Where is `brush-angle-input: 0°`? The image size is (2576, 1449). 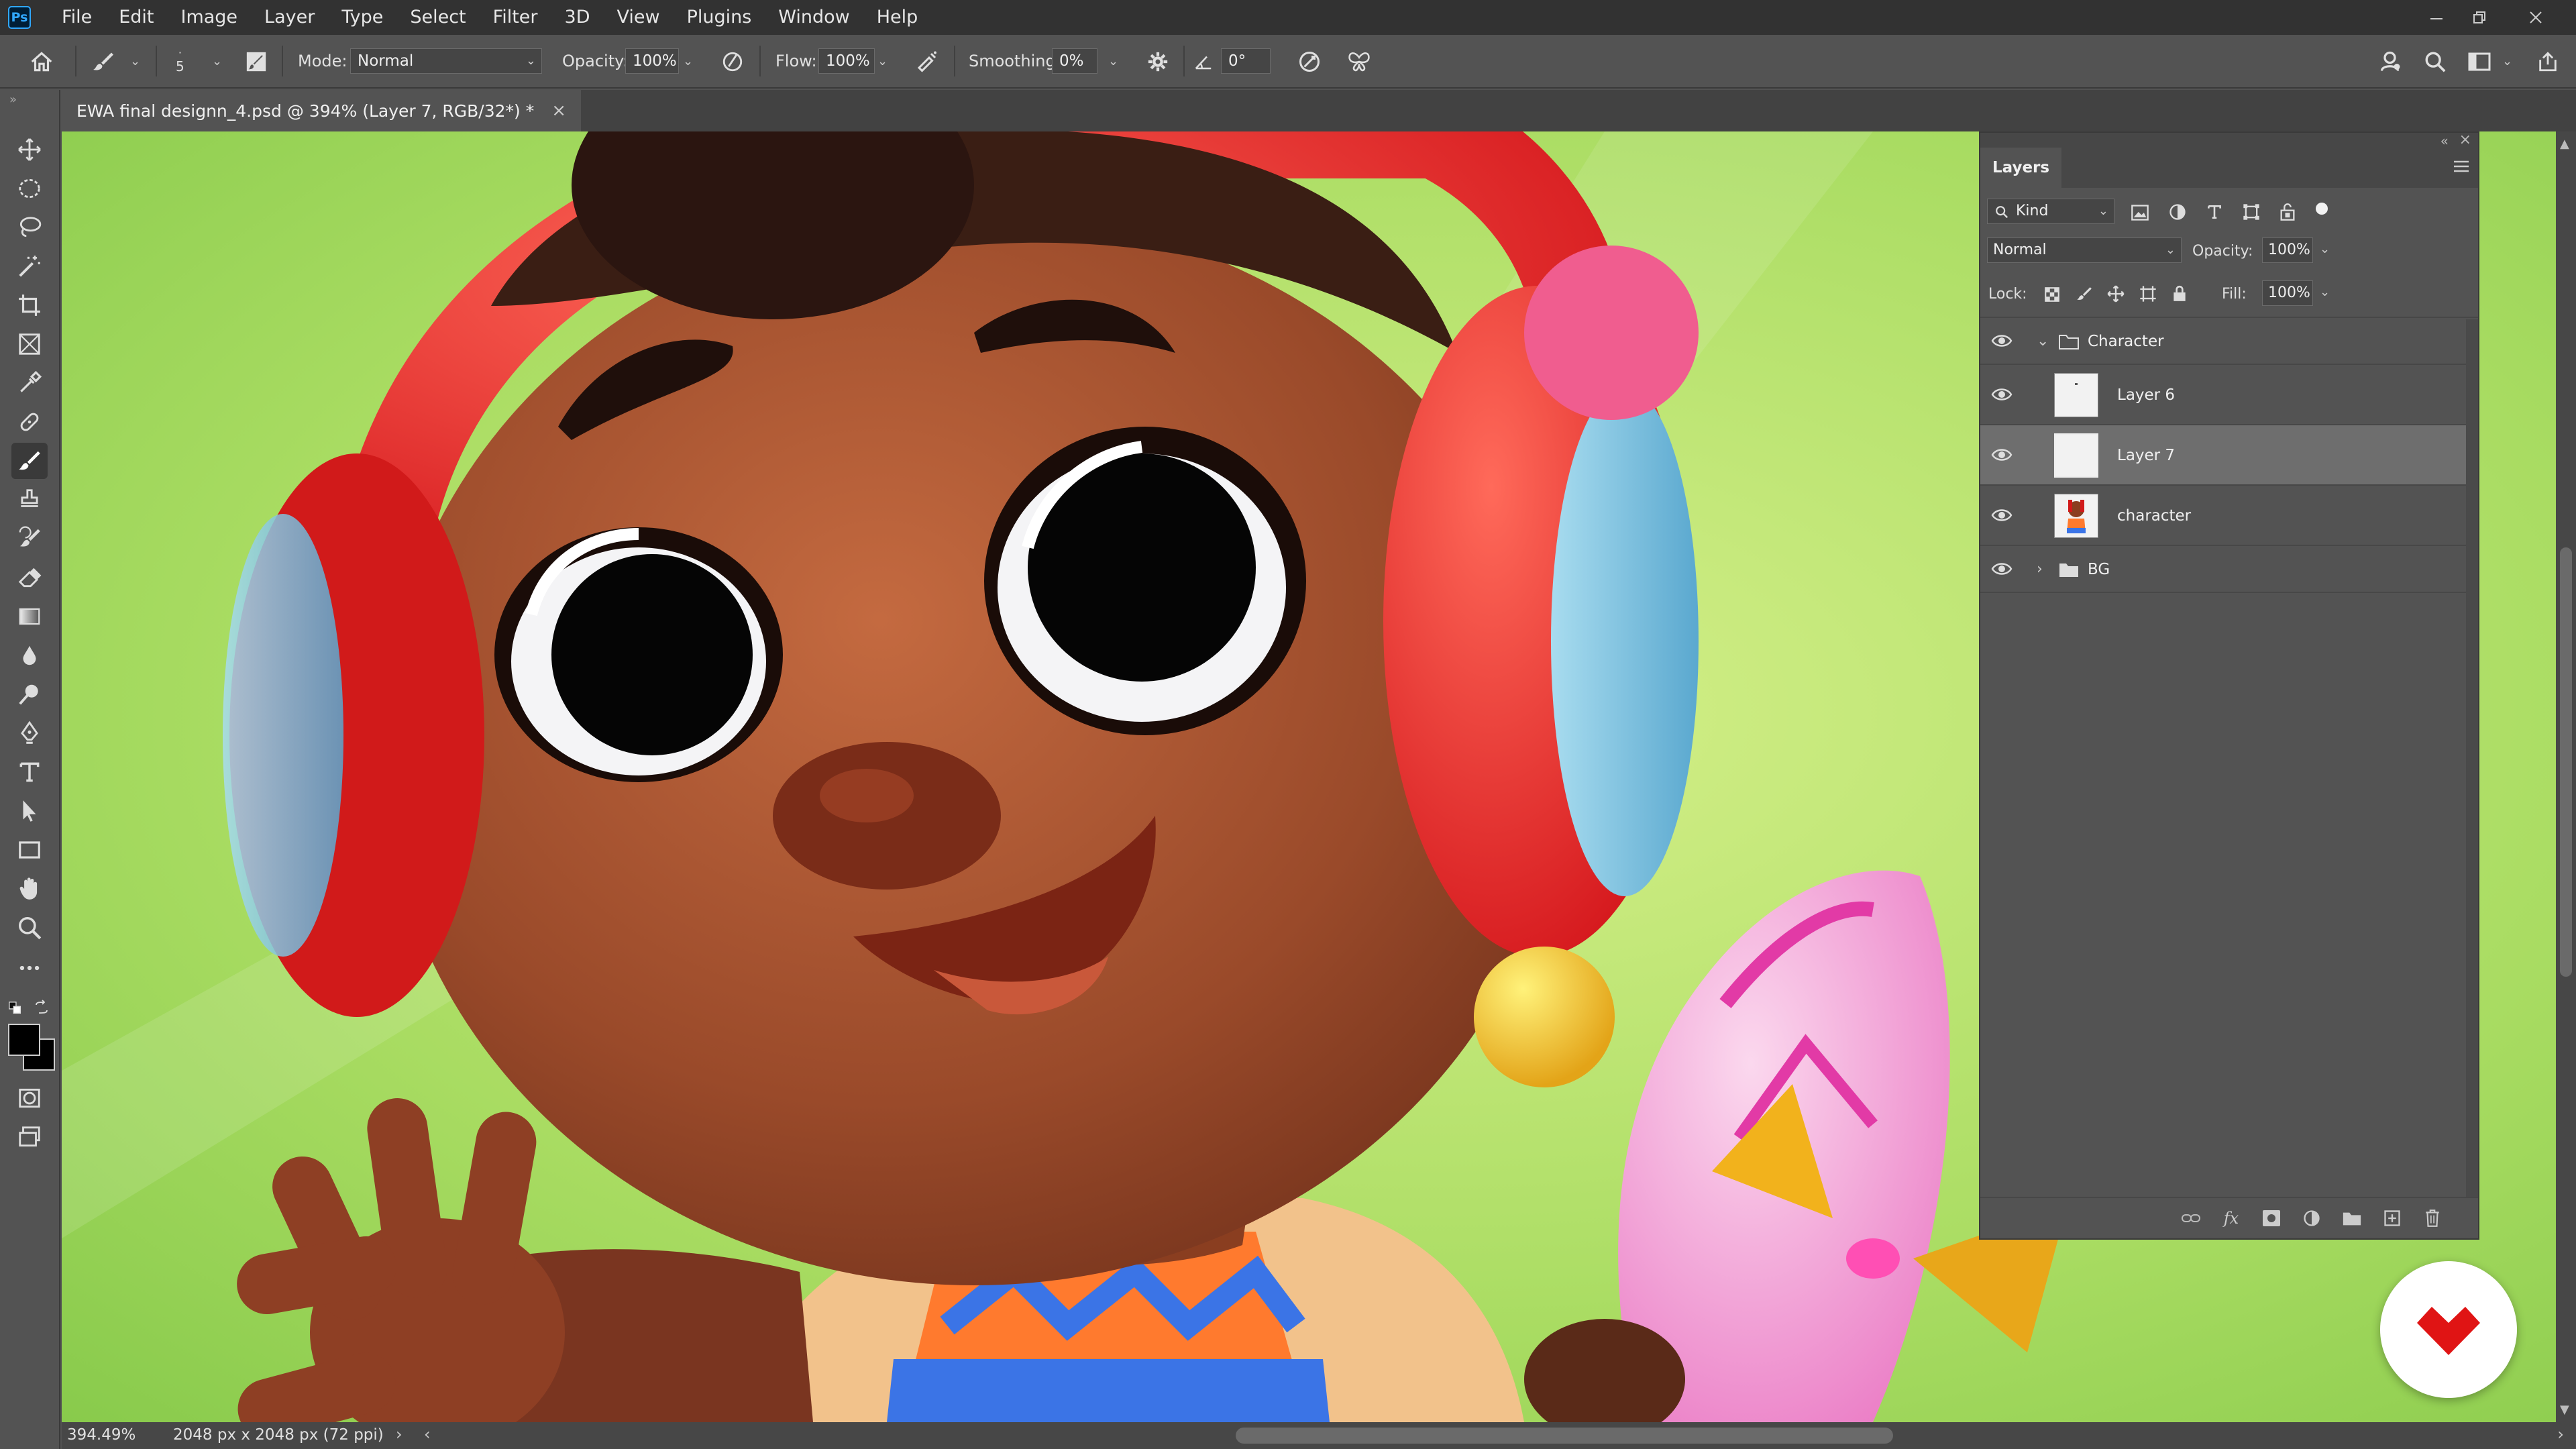 brush-angle-input: 0° is located at coordinates (1246, 61).